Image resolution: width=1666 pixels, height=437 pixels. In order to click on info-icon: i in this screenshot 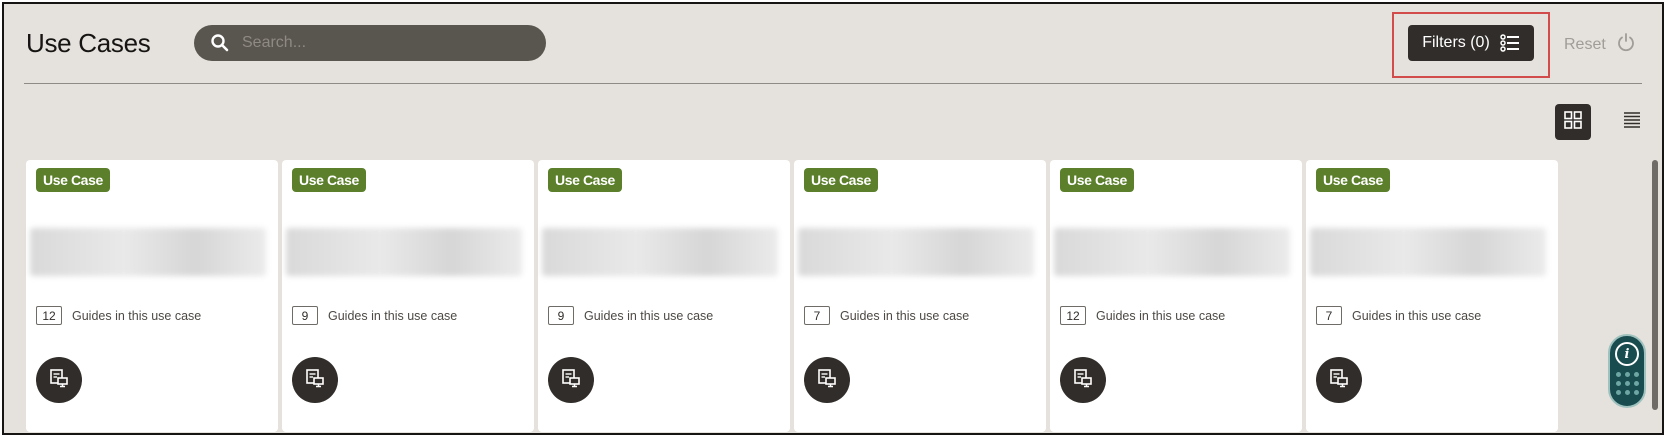, I will do `click(1627, 354)`.